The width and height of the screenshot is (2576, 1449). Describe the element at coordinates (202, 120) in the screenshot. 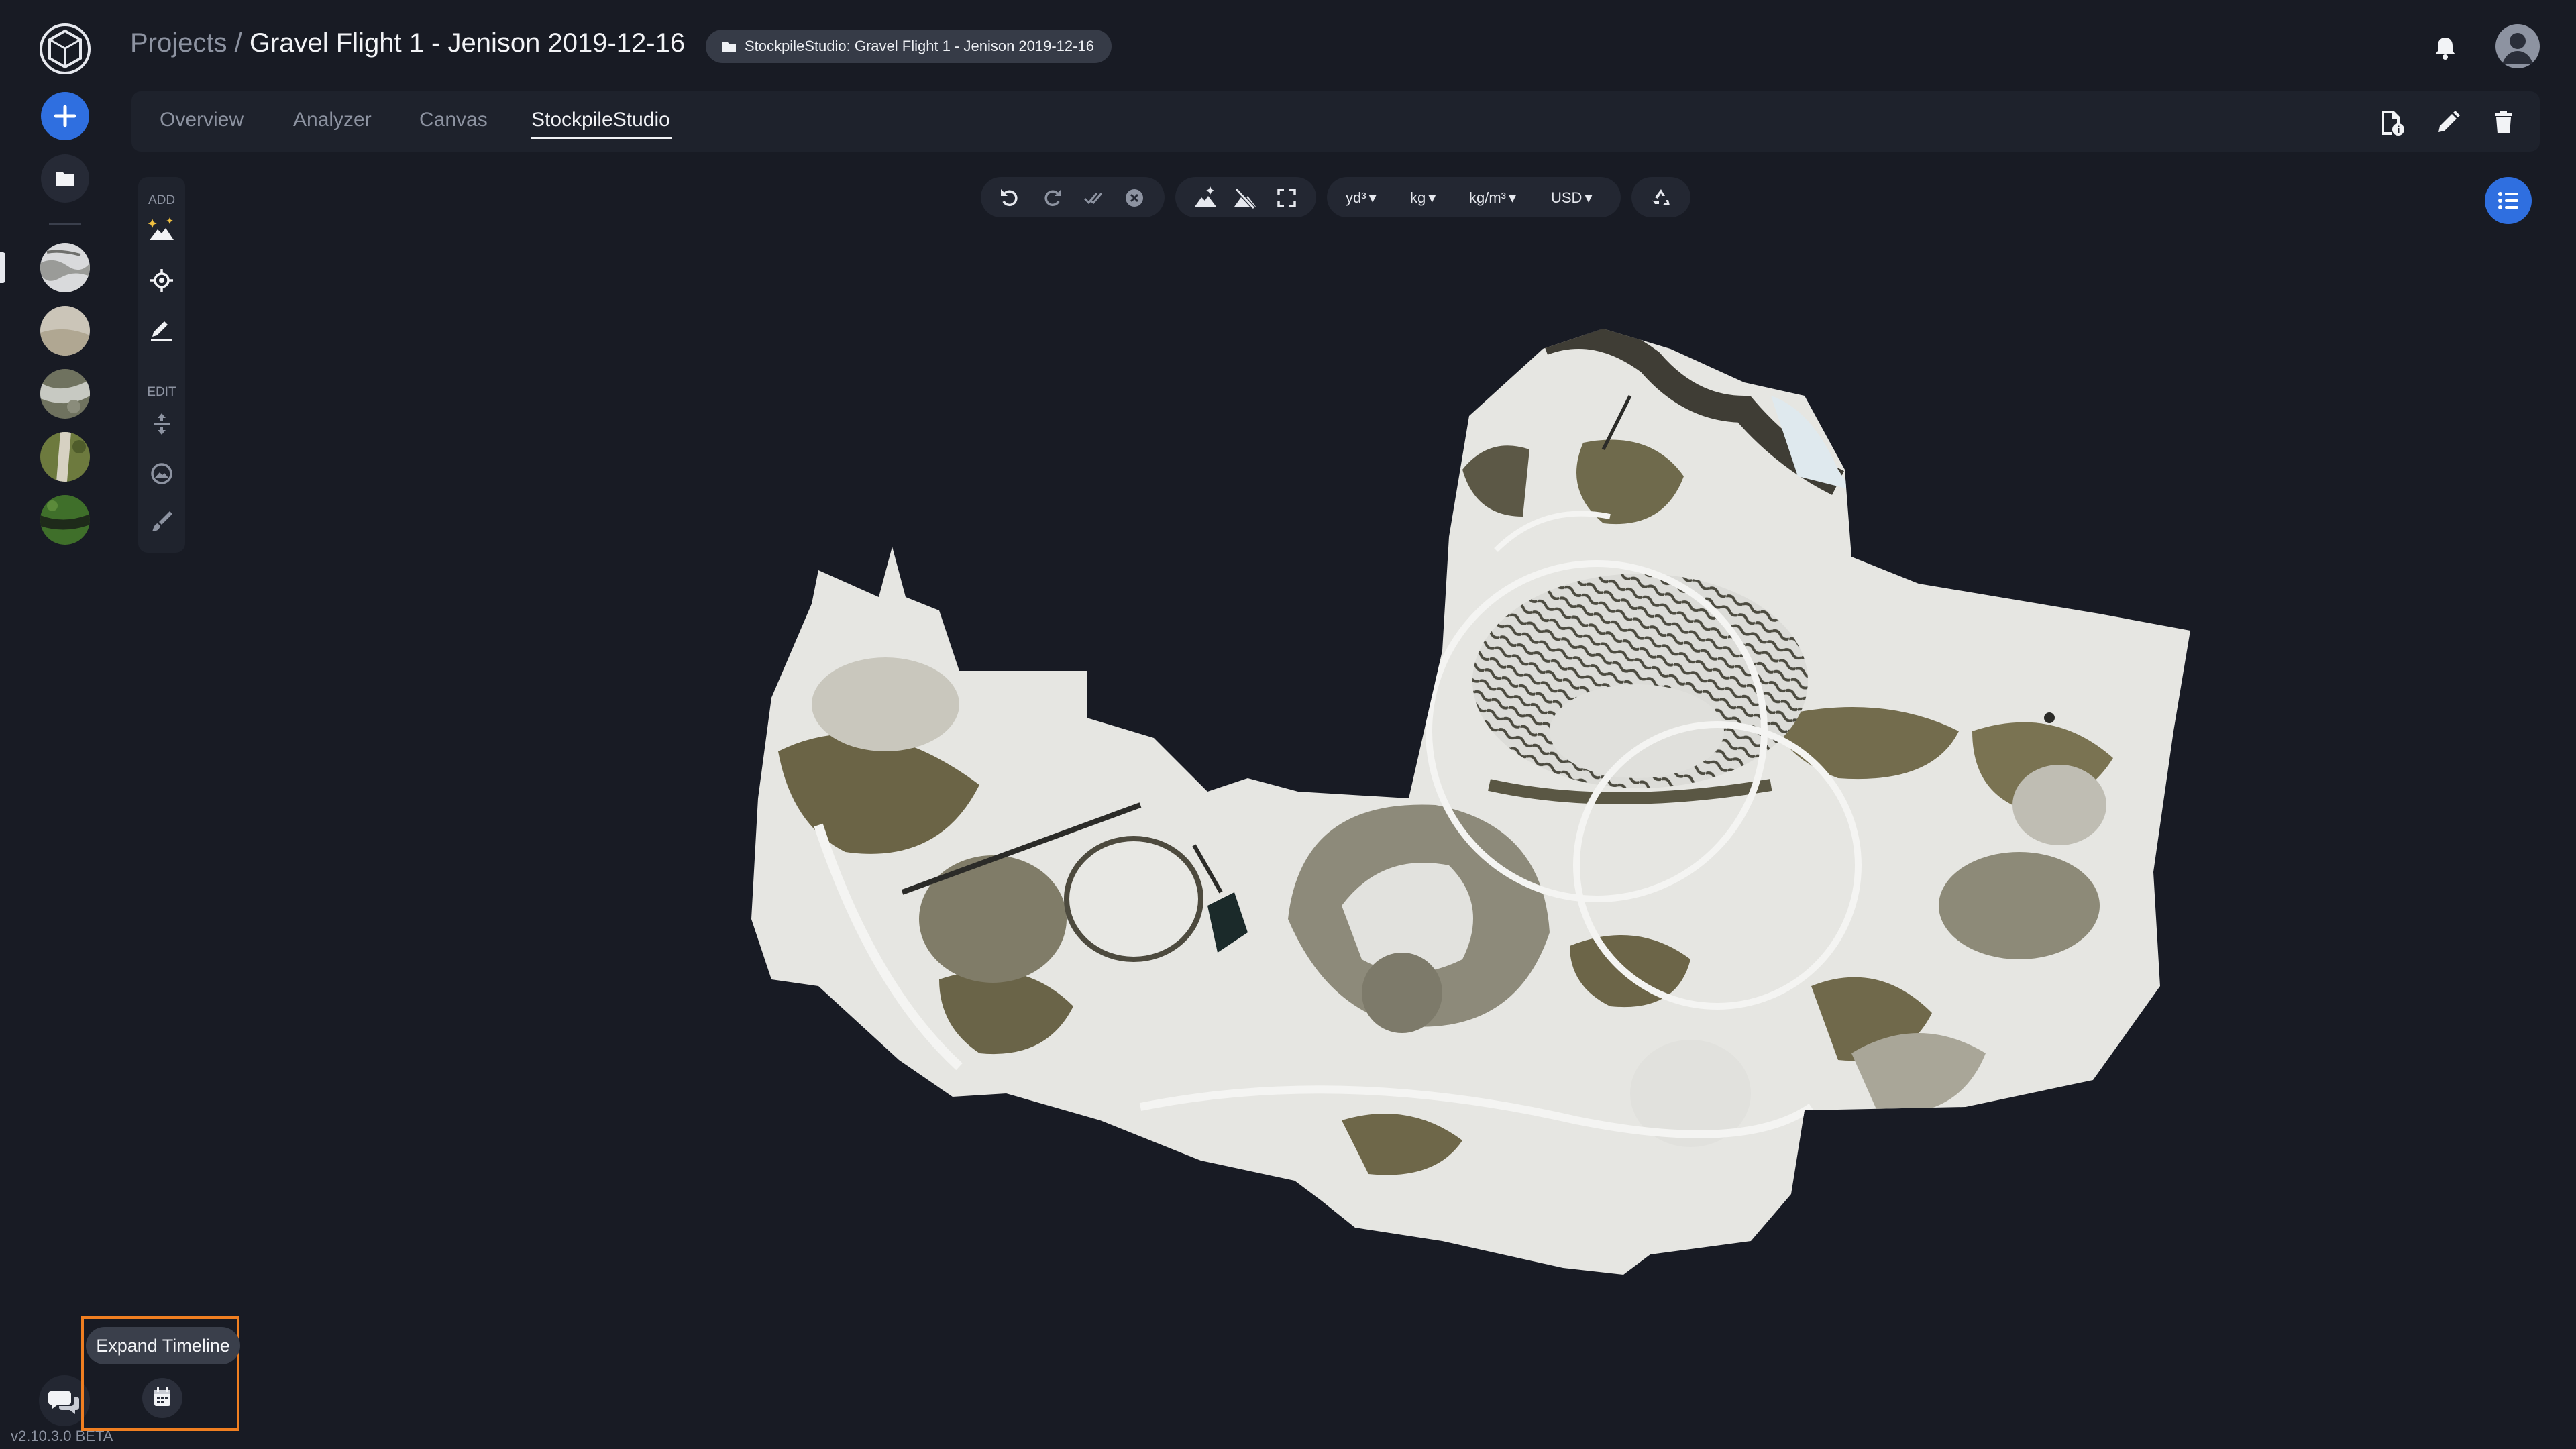

I see `tab-overview: Overview` at that location.